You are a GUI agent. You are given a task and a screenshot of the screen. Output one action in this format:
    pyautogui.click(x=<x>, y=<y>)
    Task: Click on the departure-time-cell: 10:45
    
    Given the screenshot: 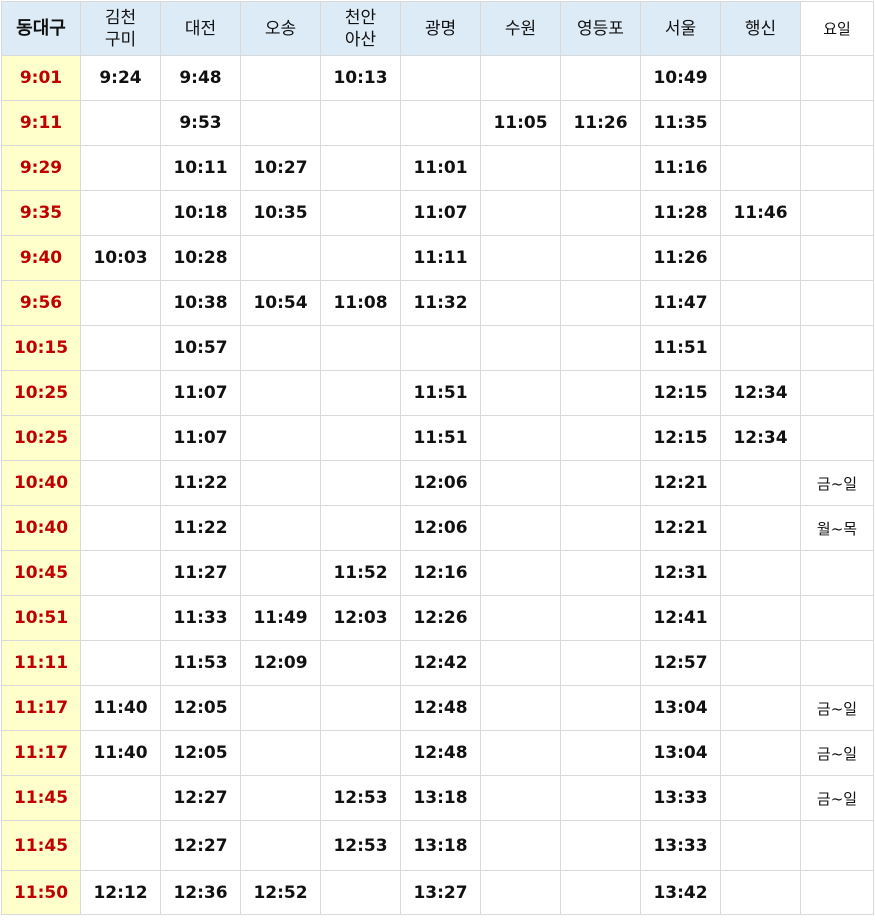 What is the action you would take?
    pyautogui.click(x=41, y=573)
    